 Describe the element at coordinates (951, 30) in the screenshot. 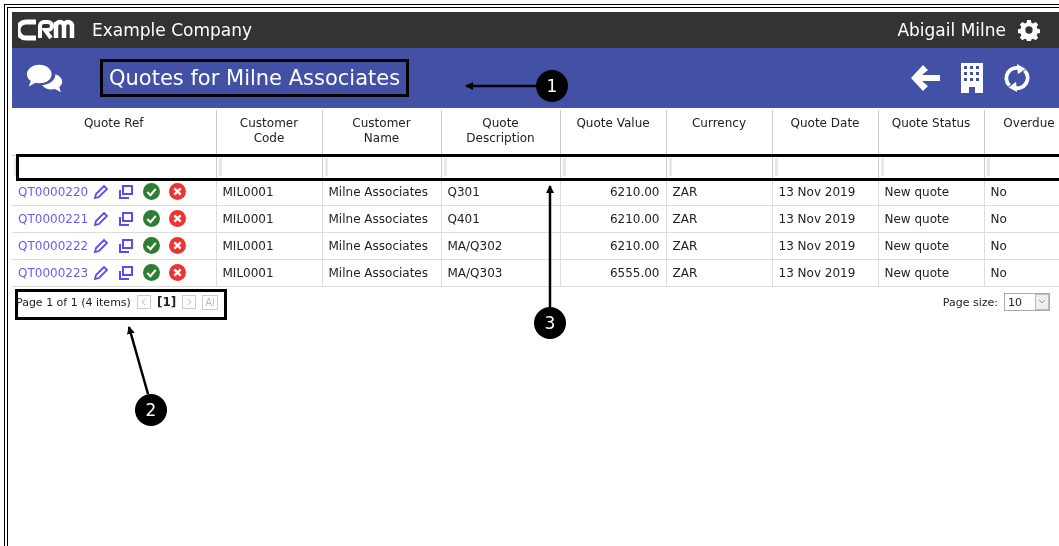

I see `user-name: Abigail Milne` at that location.